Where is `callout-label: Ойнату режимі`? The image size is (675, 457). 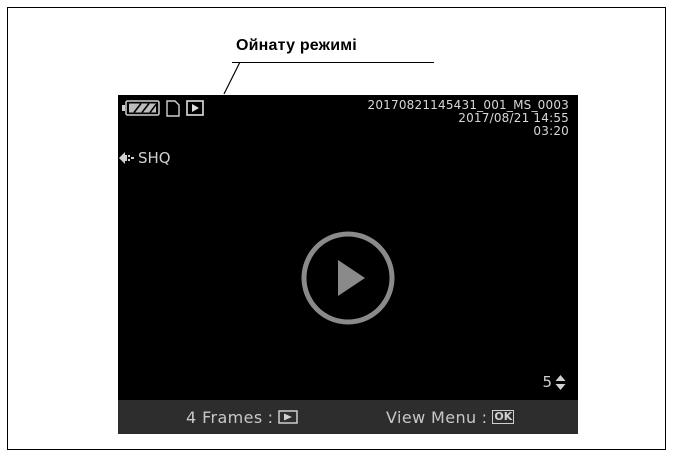
callout-label: Ойнату режимі is located at coordinates (296, 45).